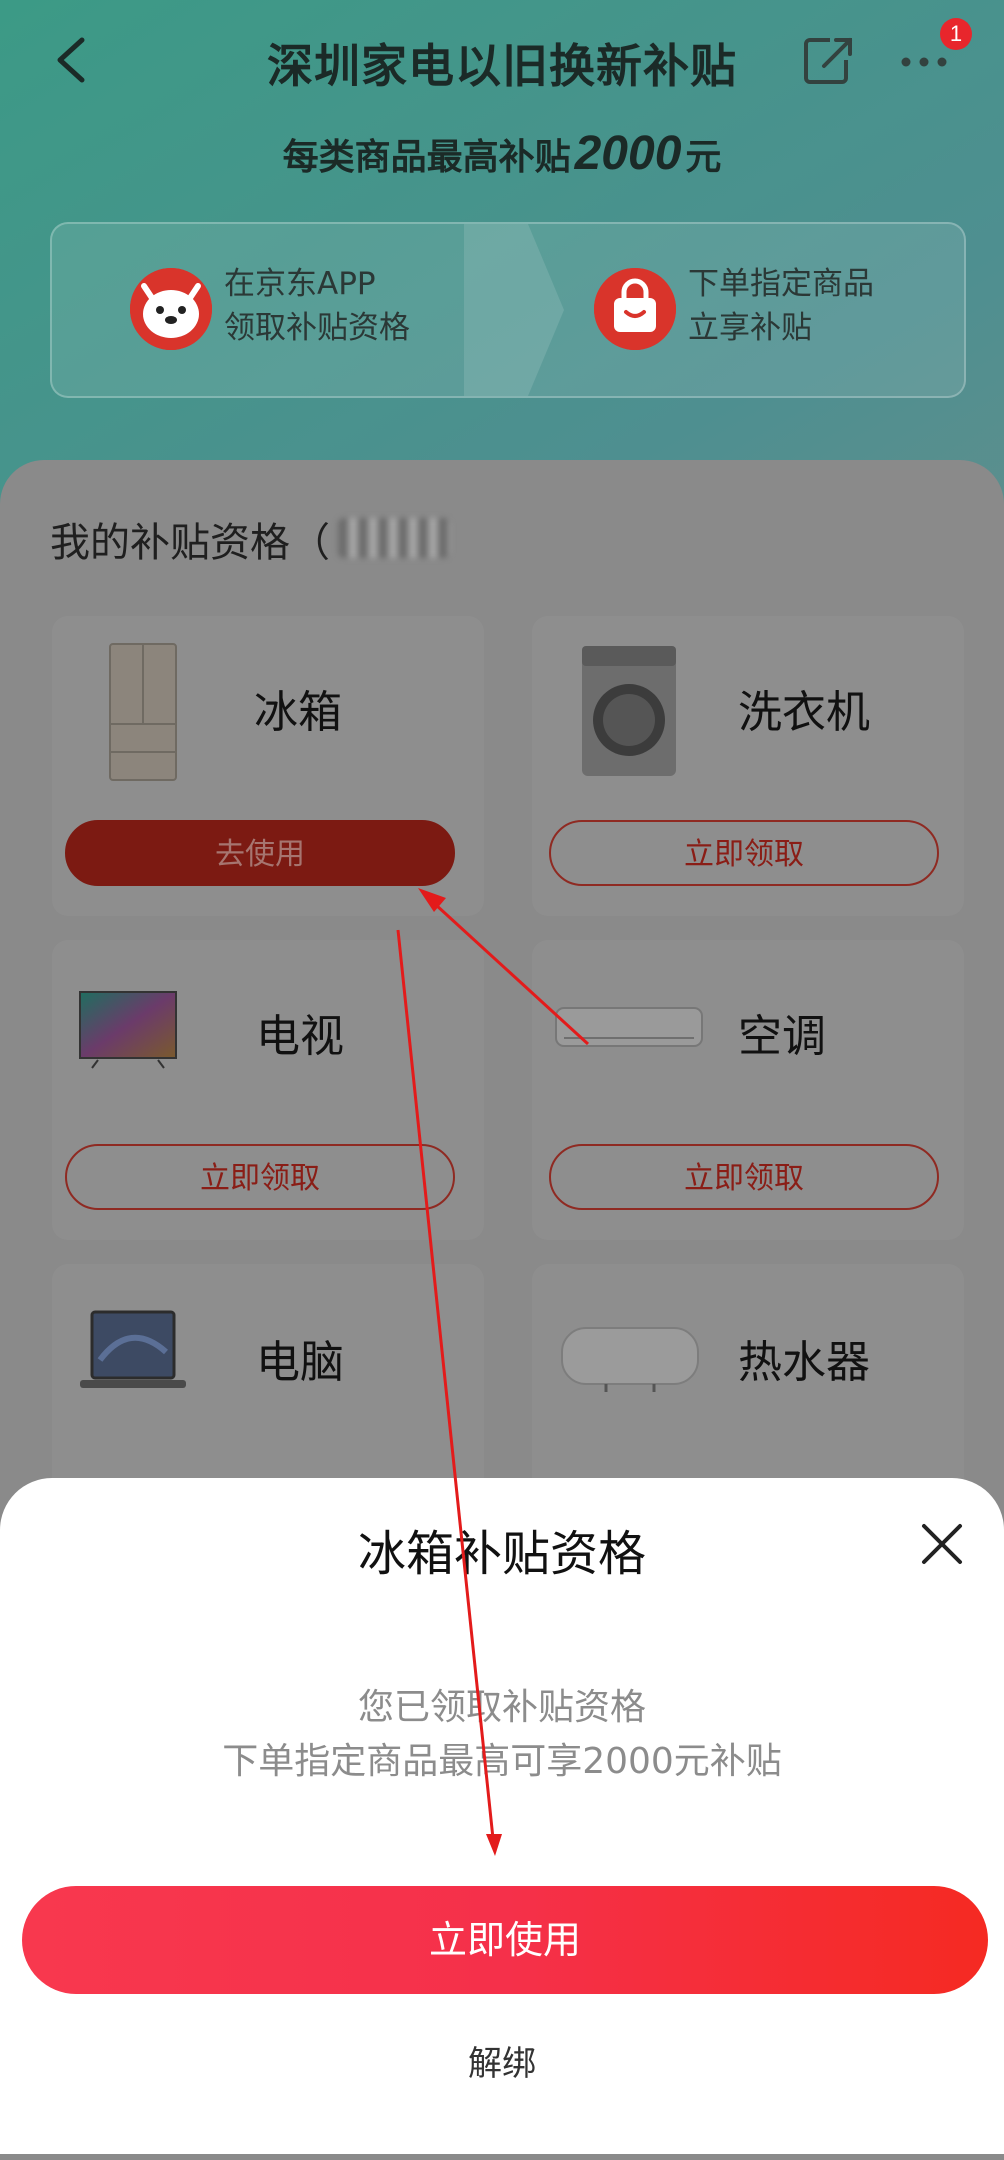 Image resolution: width=1004 pixels, height=2160 pixels. I want to click on water-heater-image, so click(630, 1359).